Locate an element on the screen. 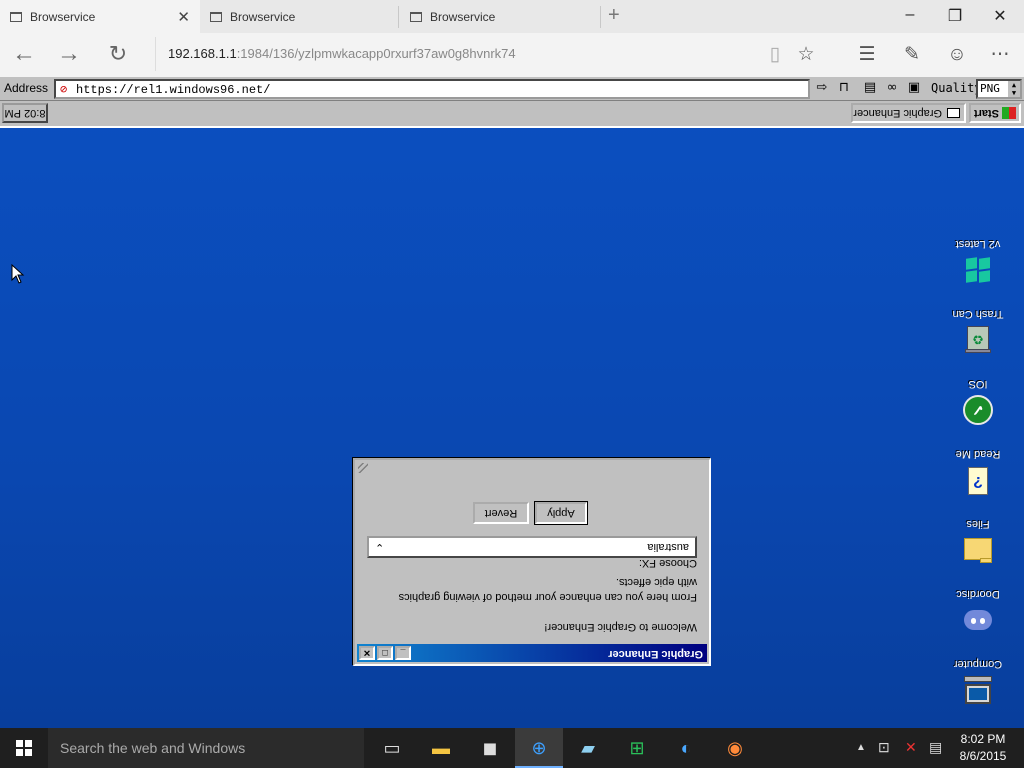 The image size is (1024, 768). favorite-star-icon: ☆ is located at coordinates (806, 55).